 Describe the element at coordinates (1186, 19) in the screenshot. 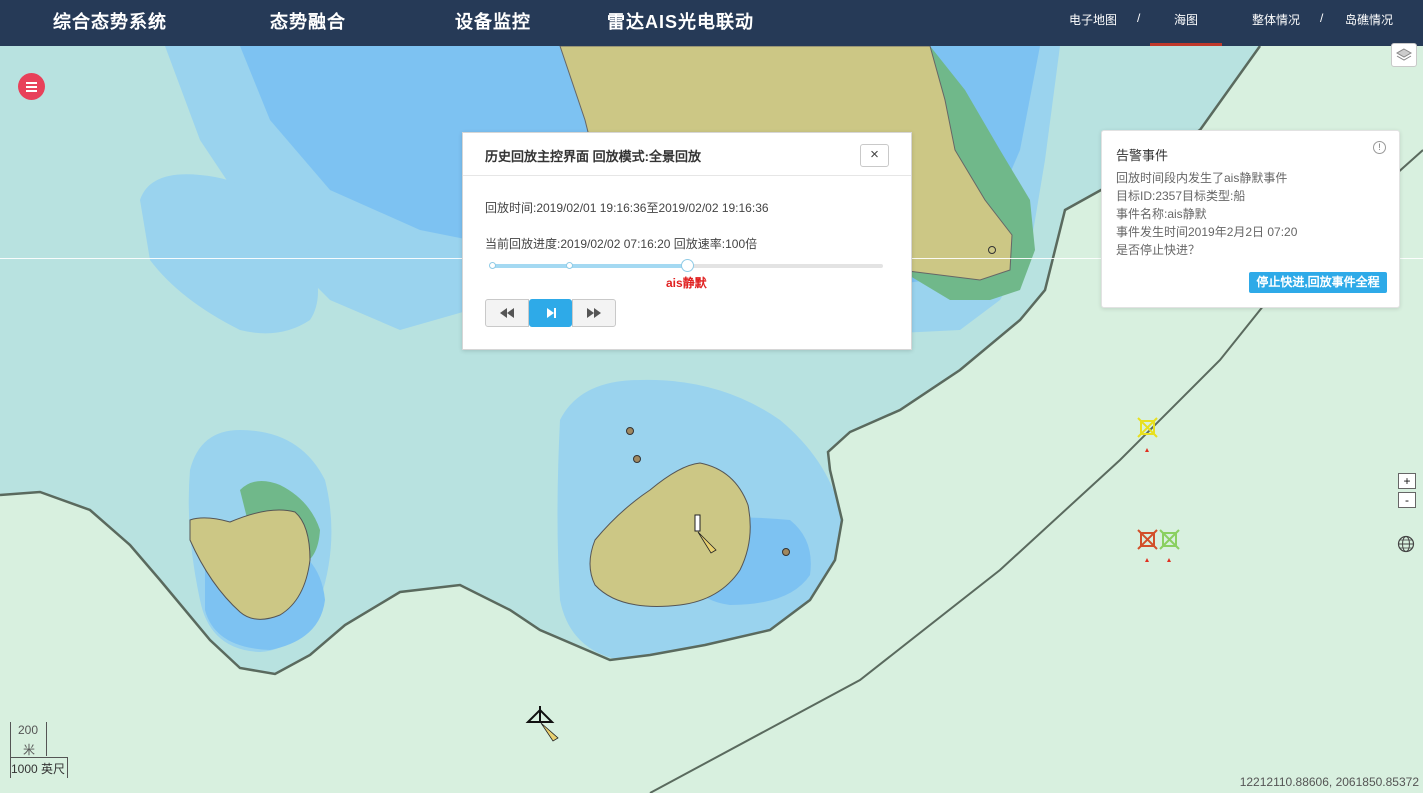

I see `nav-sea-chart: 海图` at that location.